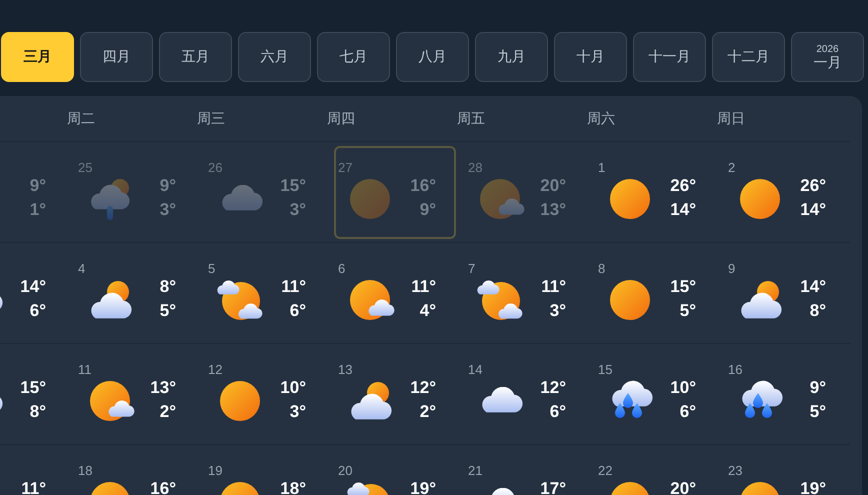  I want to click on low-temperature: 5°, so click(168, 311).